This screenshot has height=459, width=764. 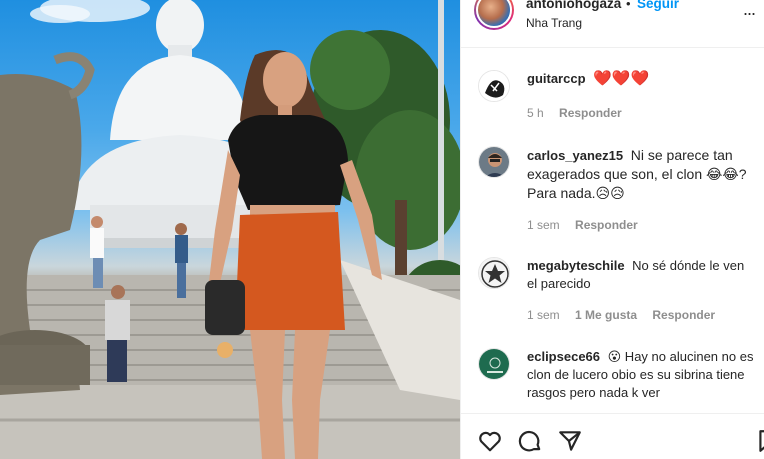 What do you see at coordinates (494, 15) in the screenshot?
I see `author-avatar` at bounding box center [494, 15].